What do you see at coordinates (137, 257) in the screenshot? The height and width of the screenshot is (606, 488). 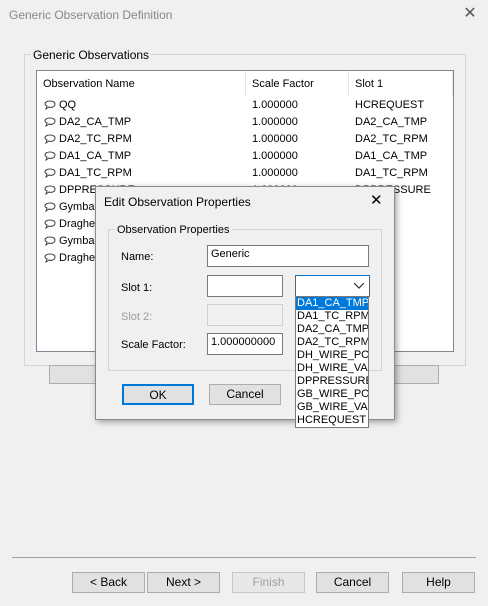 I see `name-label: Name:` at bounding box center [137, 257].